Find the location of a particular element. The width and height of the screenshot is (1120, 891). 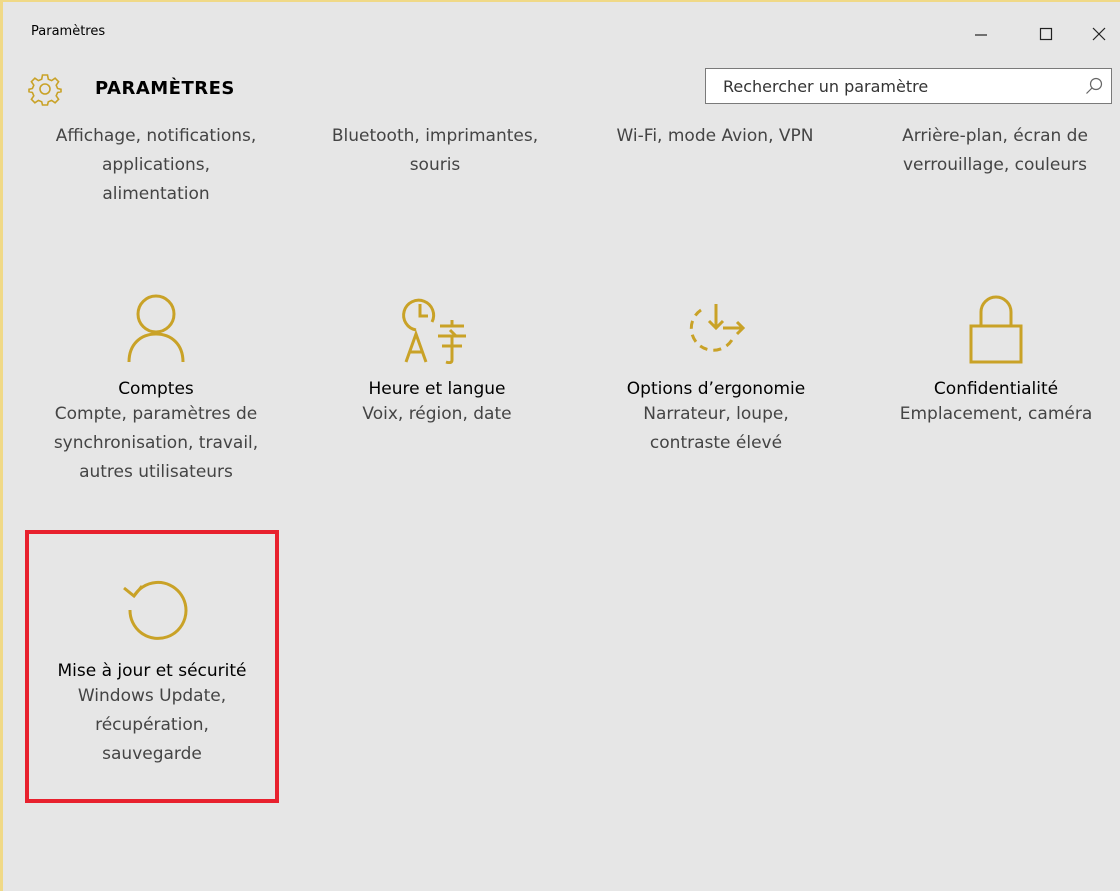

tile-description: Voix, région, date is located at coordinates (437, 414).